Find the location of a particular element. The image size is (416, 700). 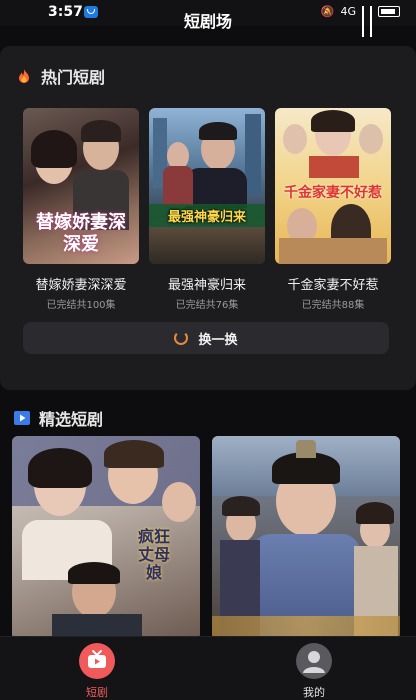

hot-section-header: 热门短剧 is located at coordinates (60, 76).